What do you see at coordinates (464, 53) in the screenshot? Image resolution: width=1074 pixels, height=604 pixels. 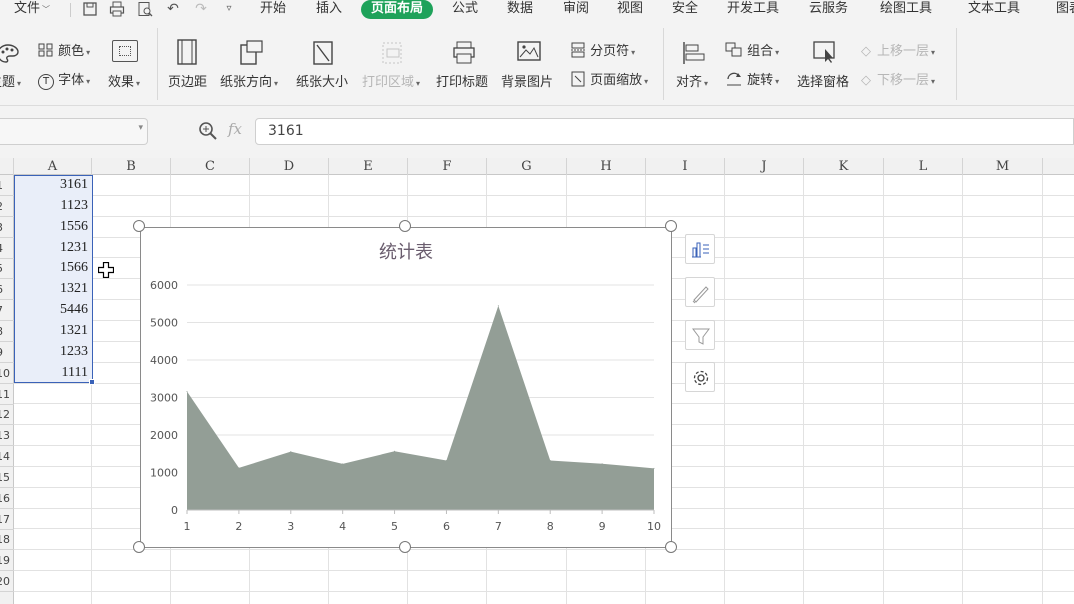 I see `print-titles-icon` at bounding box center [464, 53].